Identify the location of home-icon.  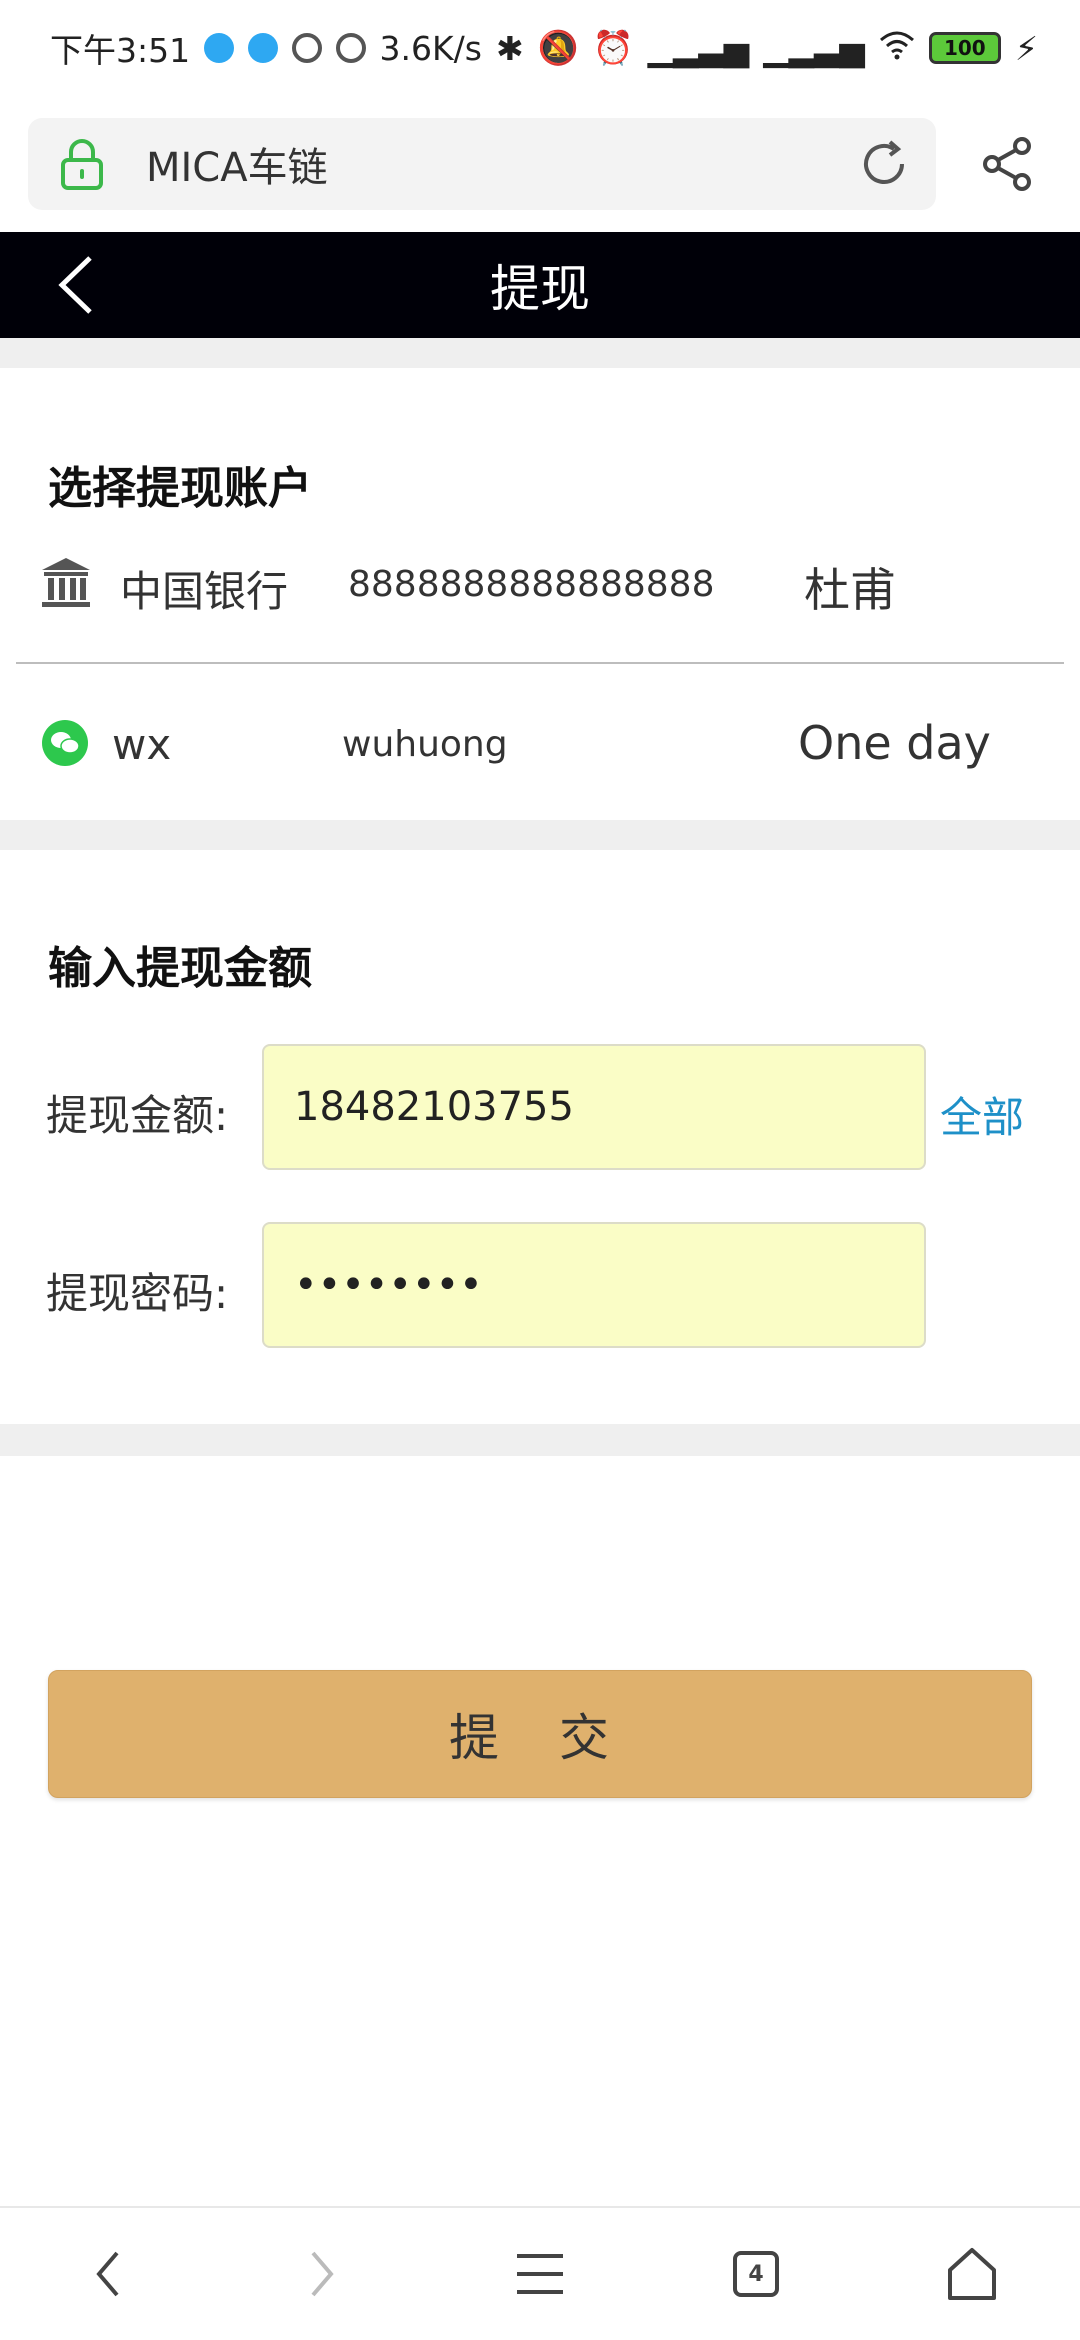
(972, 2274).